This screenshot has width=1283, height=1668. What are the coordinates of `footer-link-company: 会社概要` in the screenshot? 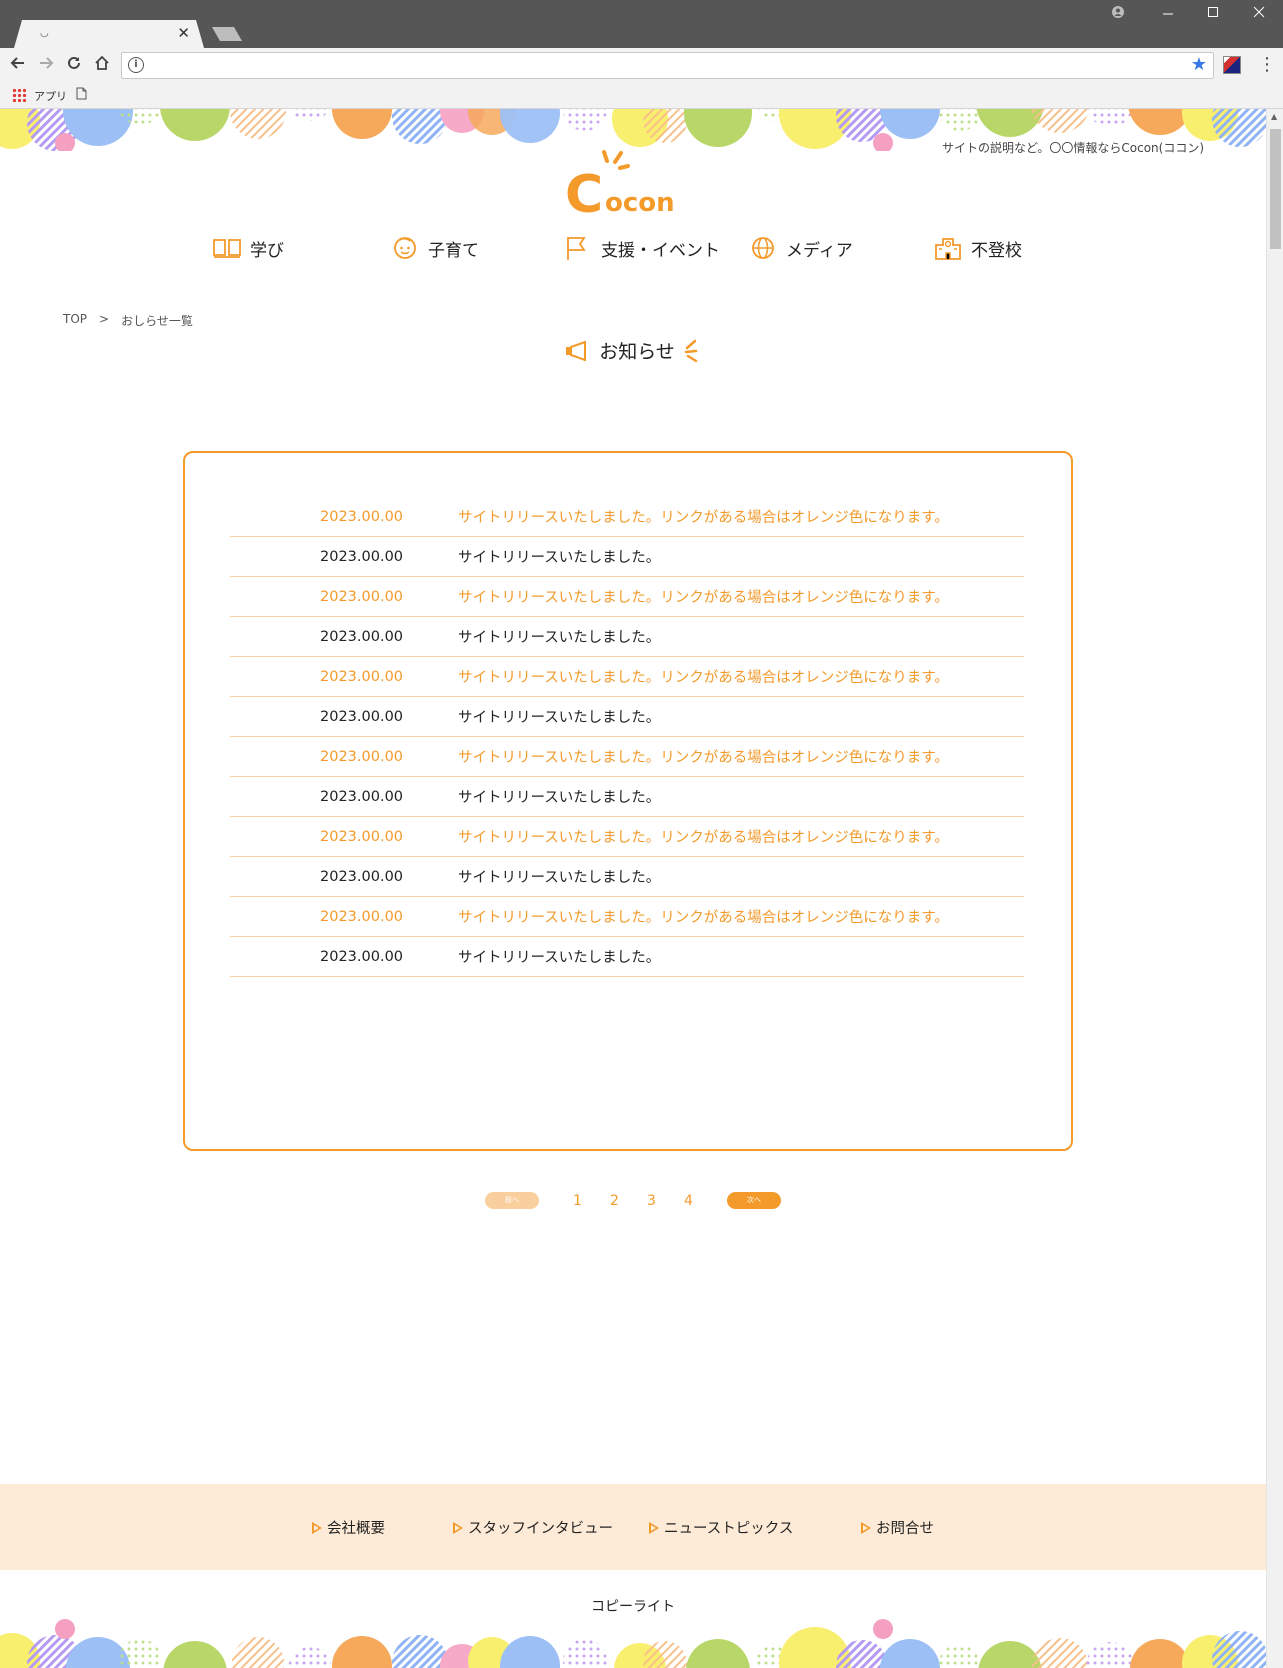 It's located at (348, 1527).